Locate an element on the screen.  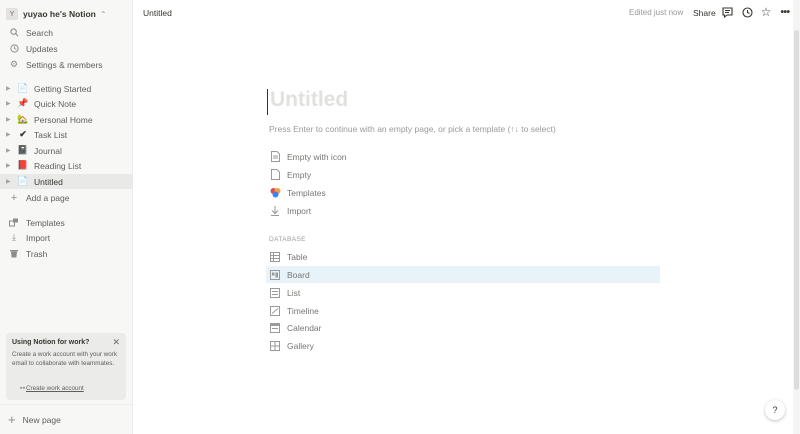
sidebar-page-label: Personal Home is located at coordinates (63, 119).